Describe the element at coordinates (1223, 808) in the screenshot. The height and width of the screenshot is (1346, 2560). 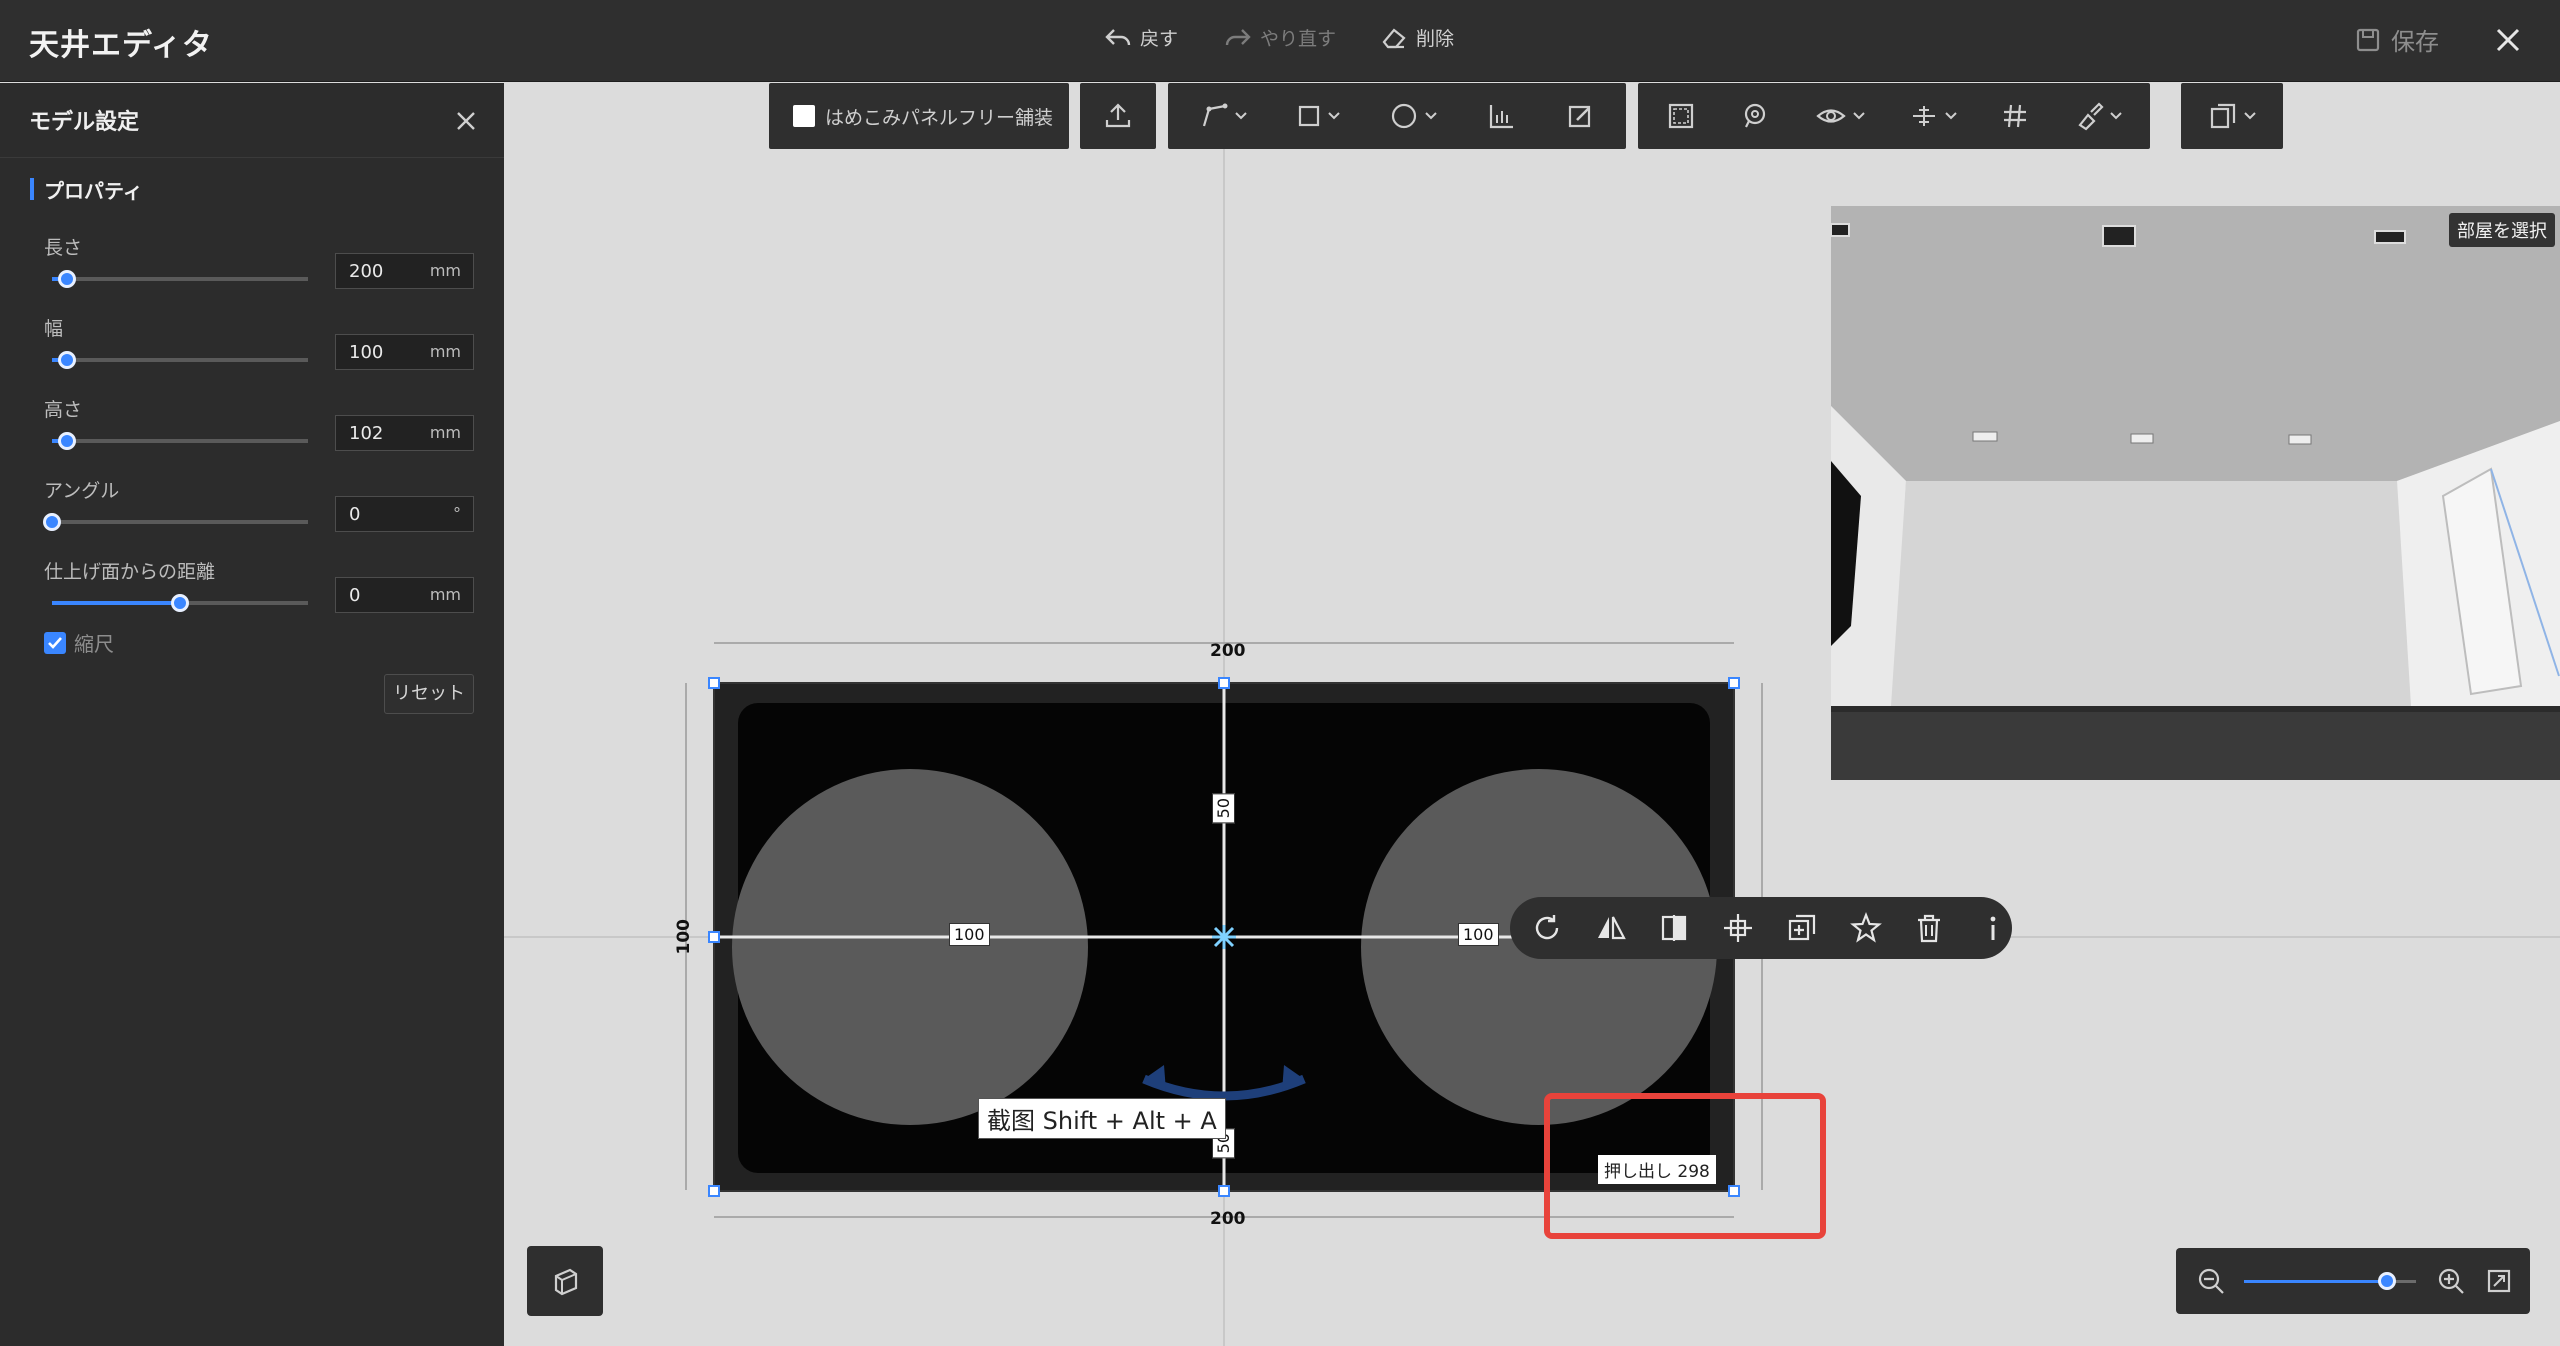
I see `upper-offset-dimension: 50` at that location.